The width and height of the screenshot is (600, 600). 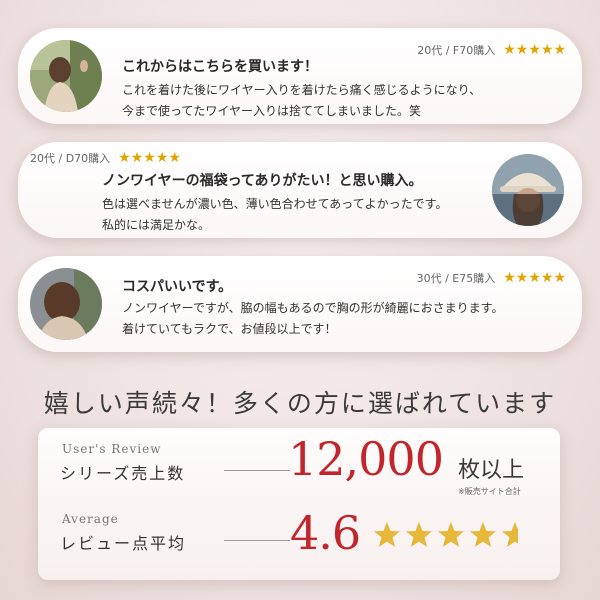 I want to click on review-body: 色は選べませんが濃い色、薄い色合わせてあってよかったです。 私的には満足かな。, so click(x=274, y=215).